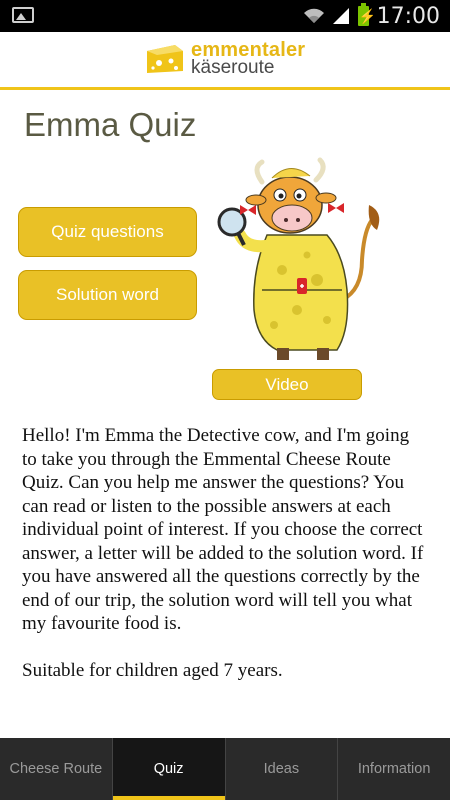 The height and width of the screenshot is (800, 450). I want to click on app-header: emmentaler käseroute, so click(225, 59).